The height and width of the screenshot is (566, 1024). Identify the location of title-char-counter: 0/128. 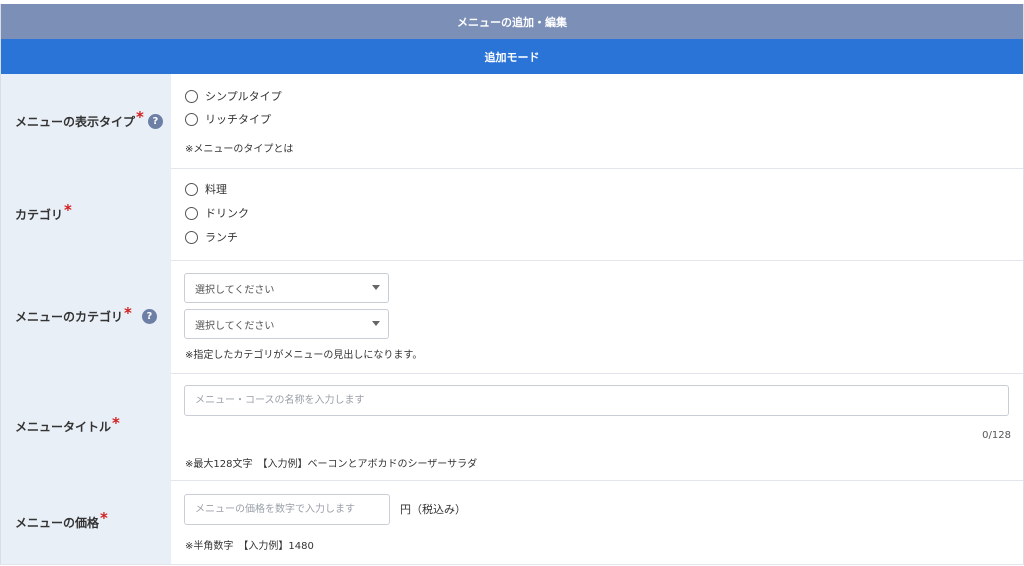
(996, 435).